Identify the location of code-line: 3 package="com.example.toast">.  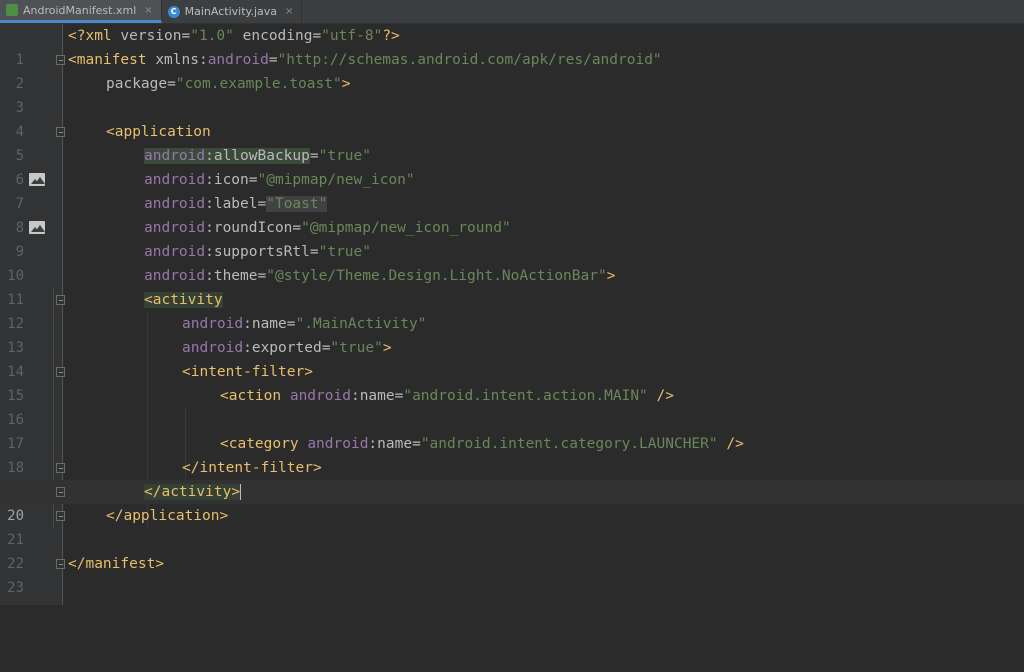
(512, 94).